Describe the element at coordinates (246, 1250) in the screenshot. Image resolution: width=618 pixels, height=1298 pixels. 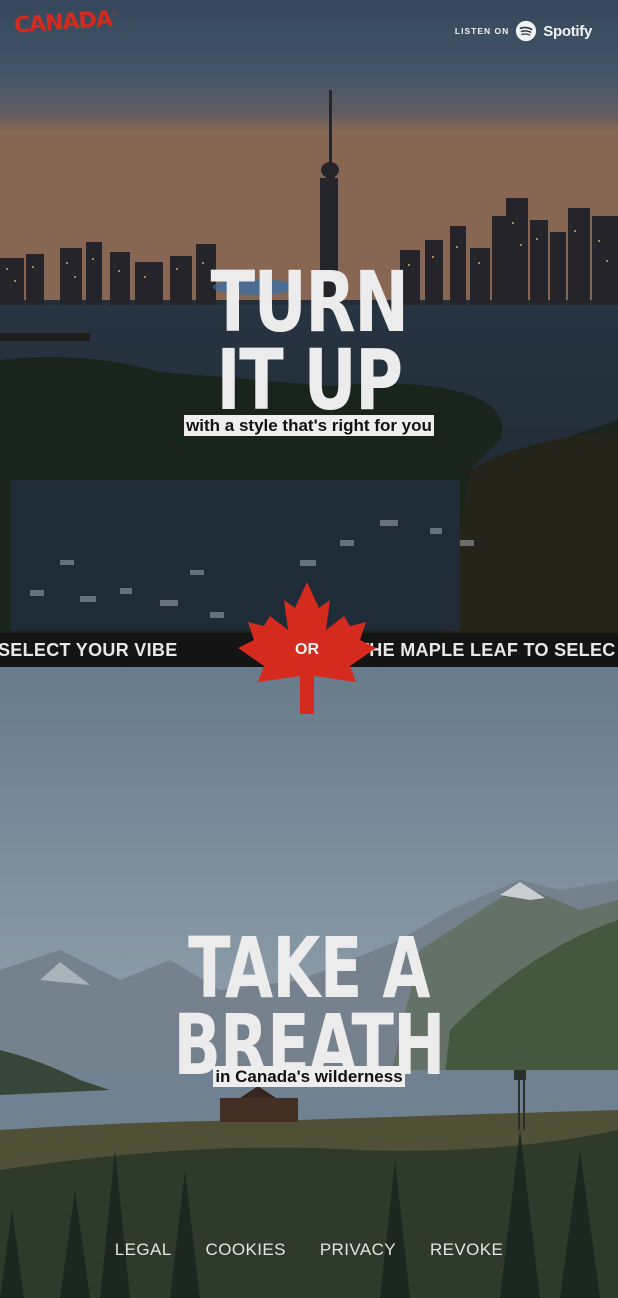
I see `footer-link-cookies: COOKIES` at that location.